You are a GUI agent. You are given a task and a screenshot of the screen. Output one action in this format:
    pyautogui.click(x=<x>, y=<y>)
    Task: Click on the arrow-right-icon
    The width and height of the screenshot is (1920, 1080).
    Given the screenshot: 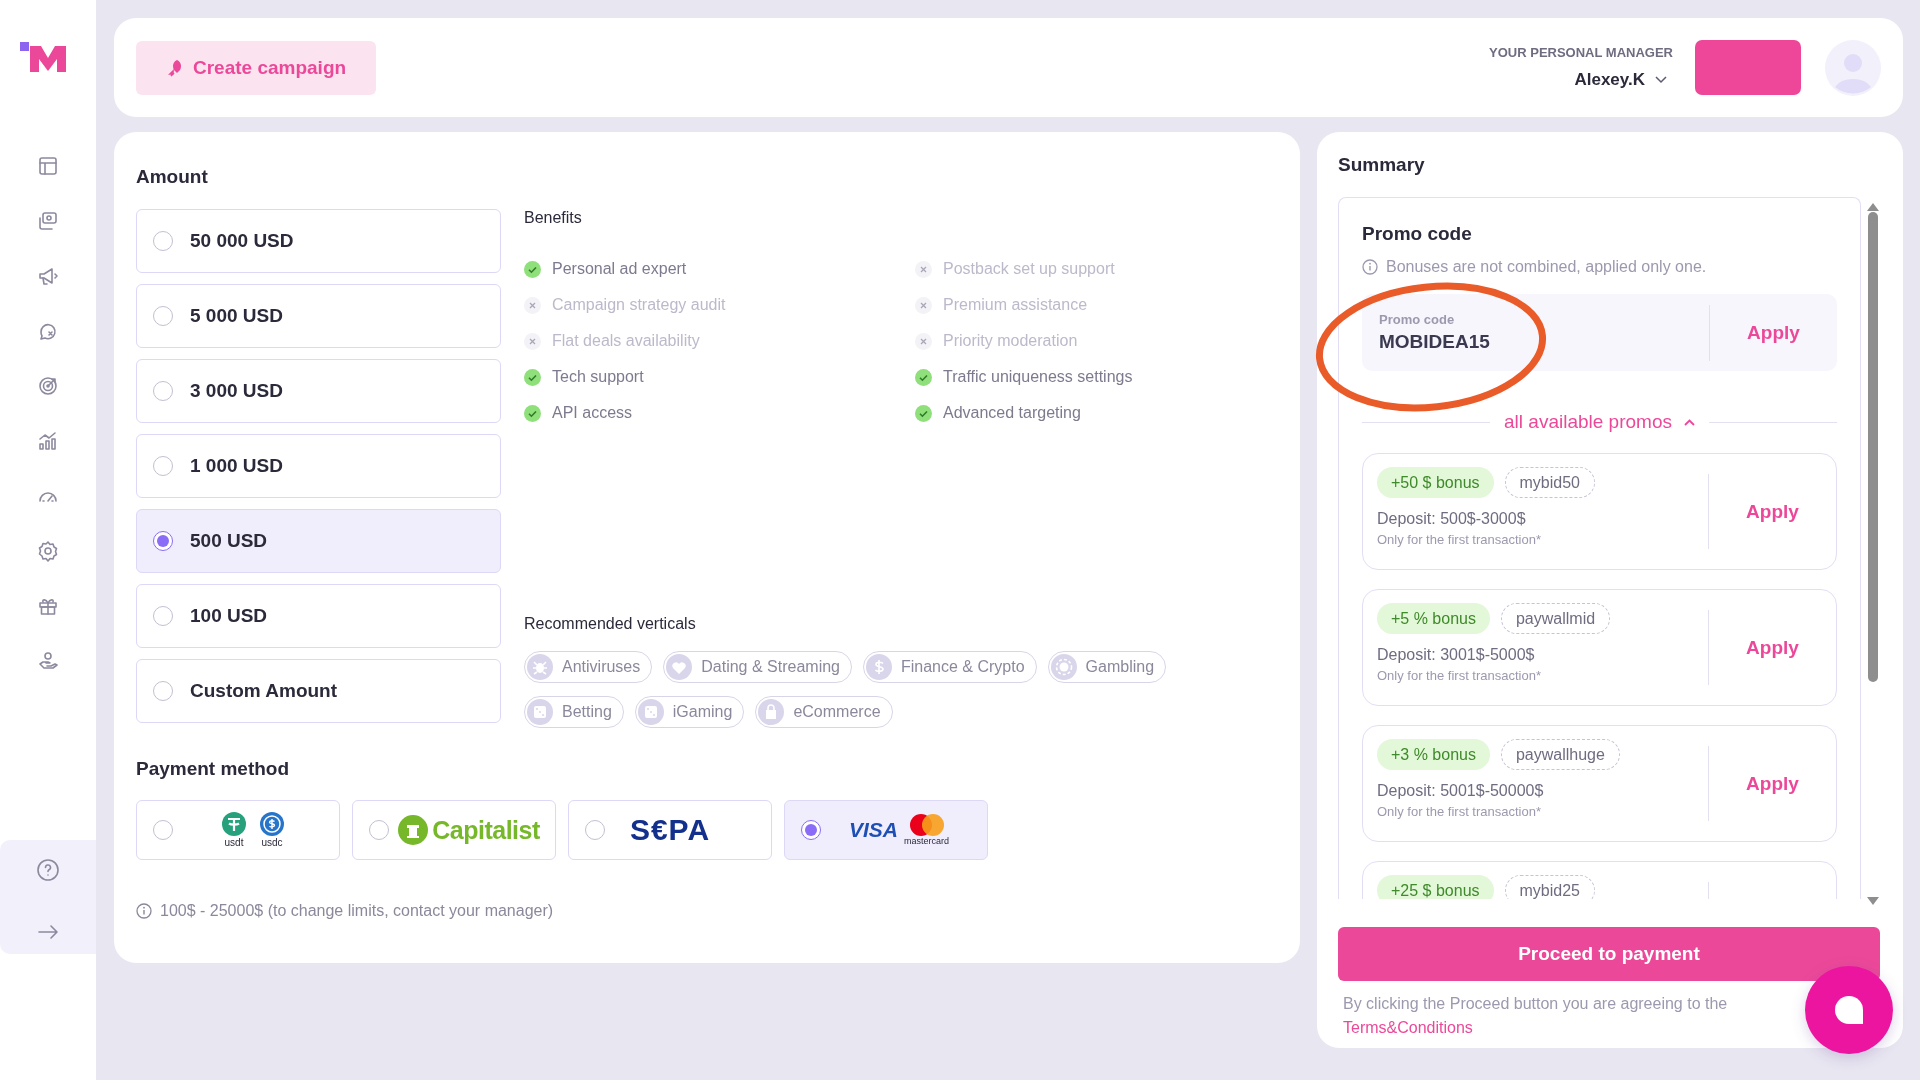 What is the action you would take?
    pyautogui.click(x=48, y=932)
    